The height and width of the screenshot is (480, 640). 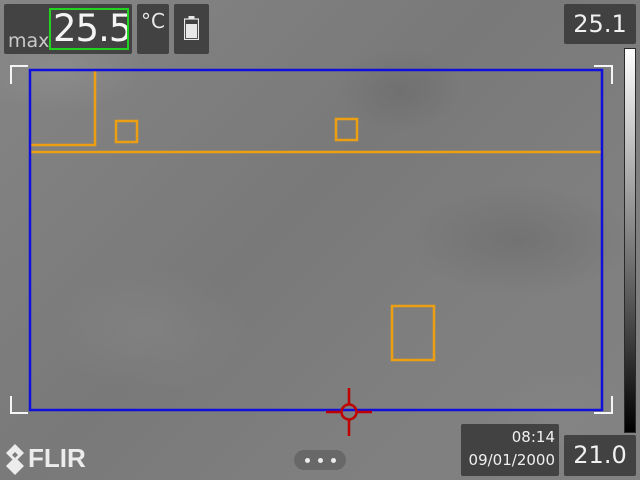 I want to click on battery-icon, so click(x=191, y=28).